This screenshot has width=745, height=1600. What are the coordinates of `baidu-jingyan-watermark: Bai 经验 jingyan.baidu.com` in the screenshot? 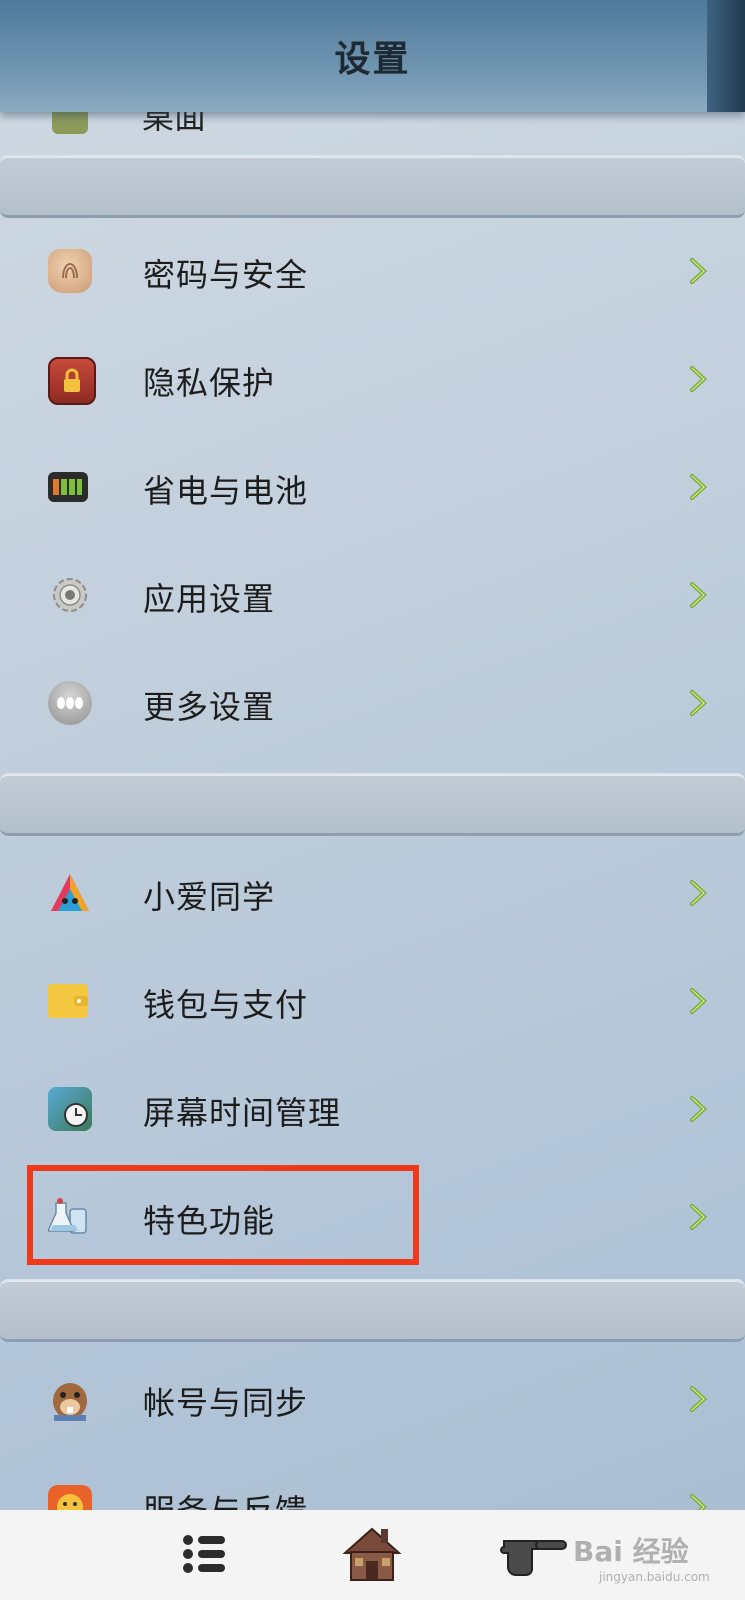 It's located at (655, 1554).